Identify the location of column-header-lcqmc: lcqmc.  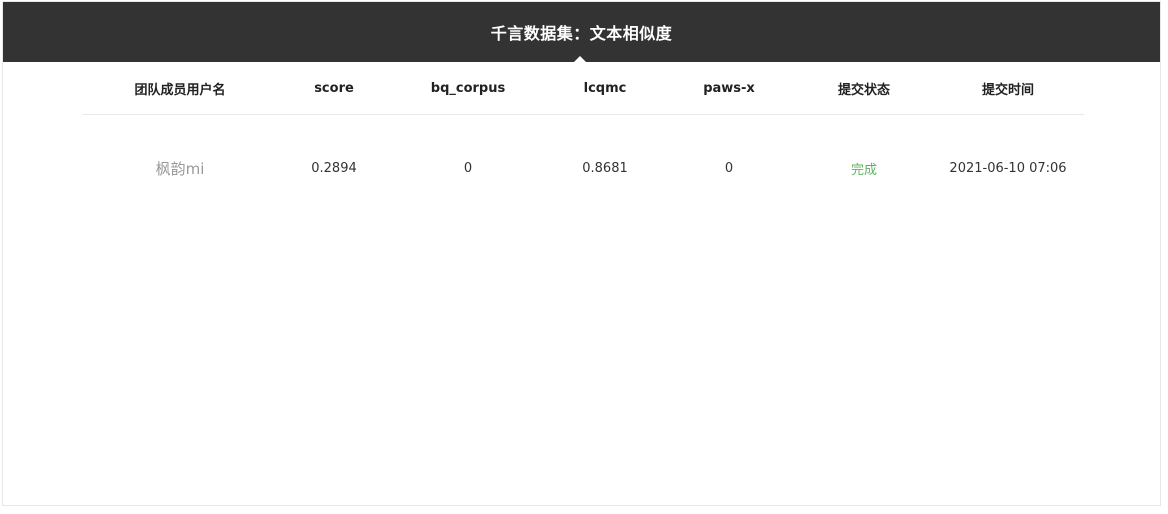
(605, 88).